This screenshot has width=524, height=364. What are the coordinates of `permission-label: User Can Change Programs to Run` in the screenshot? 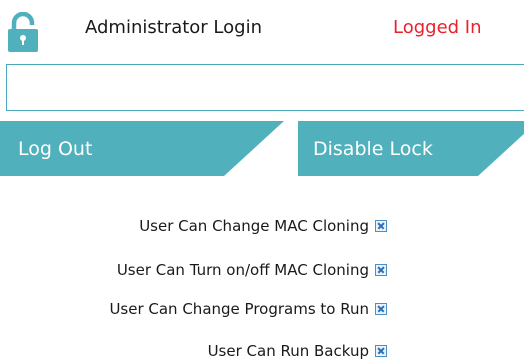 It's located at (239, 309).